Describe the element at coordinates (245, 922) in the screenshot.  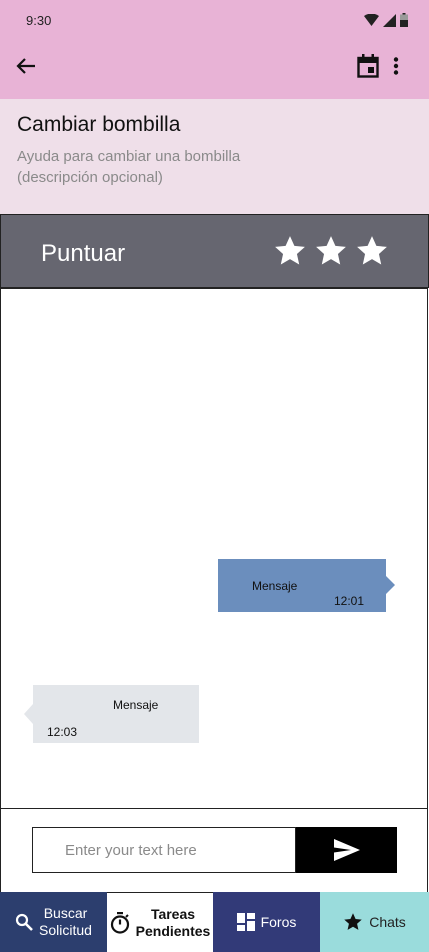
I see `dashboard-icon` at that location.